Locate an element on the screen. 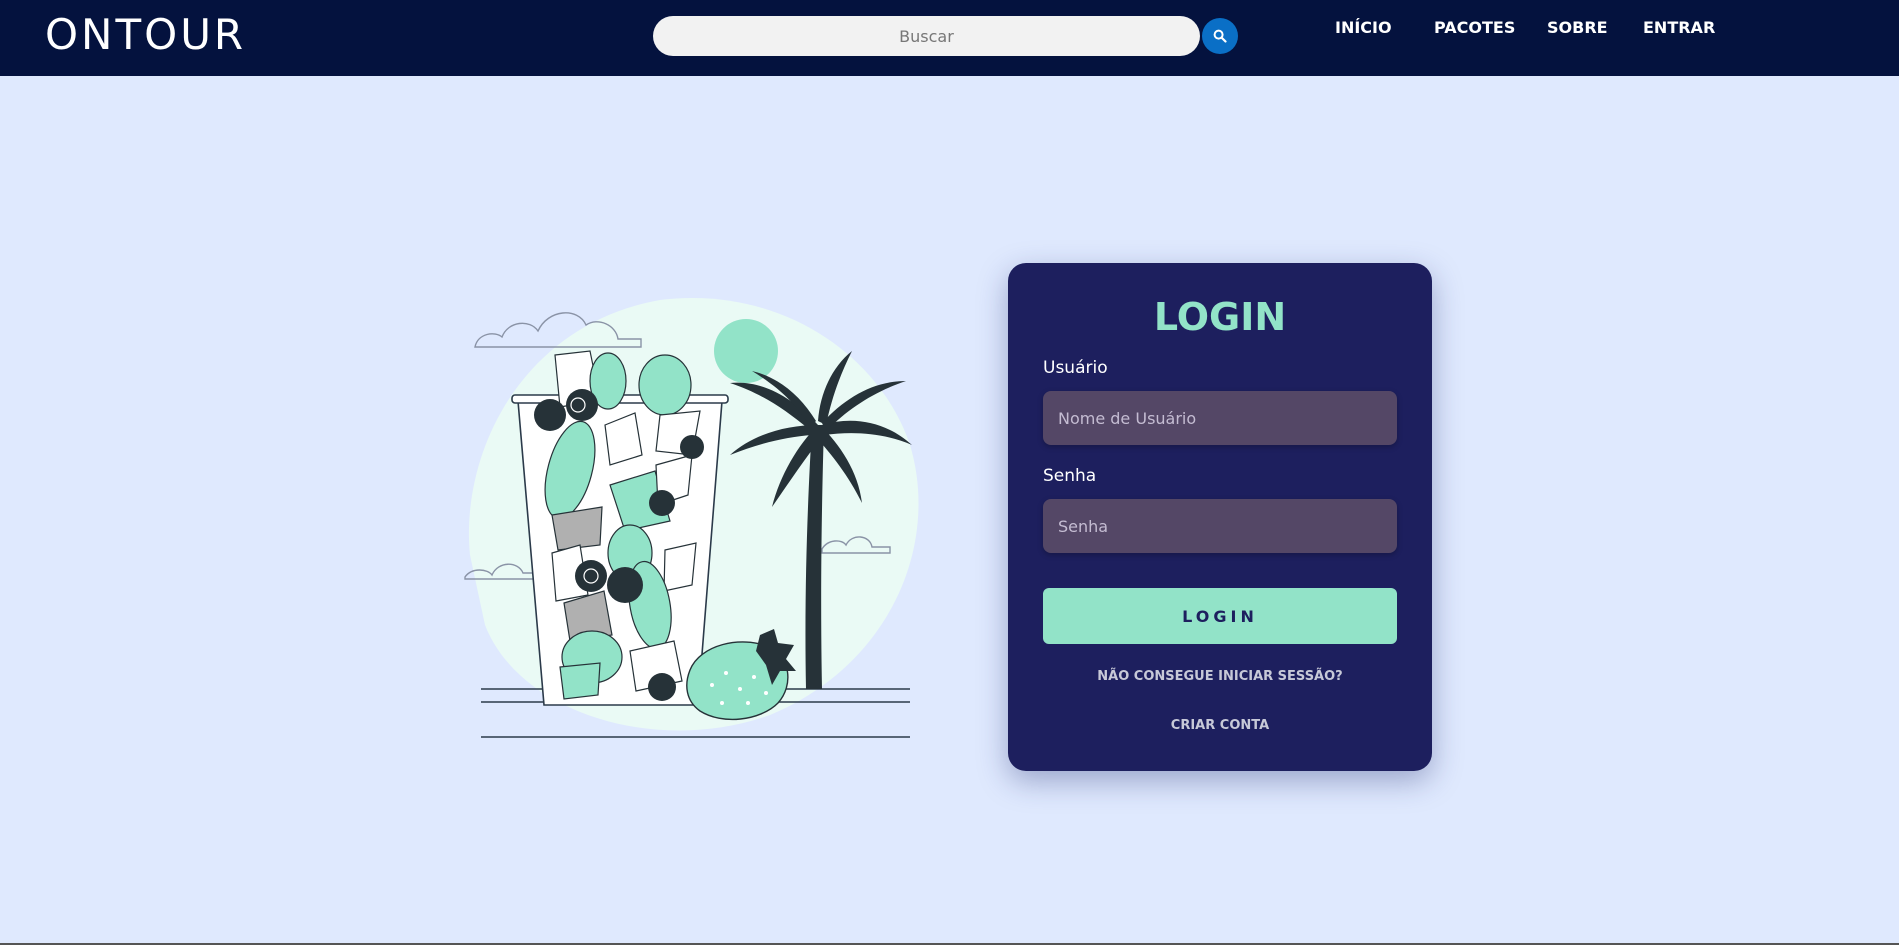  hero-illustration is located at coordinates (700, 515).